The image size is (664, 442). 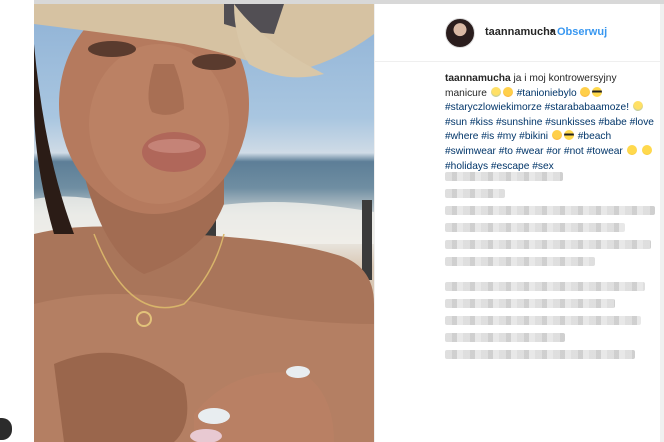 I want to click on follow-button: Obserwuj, so click(x=582, y=32).